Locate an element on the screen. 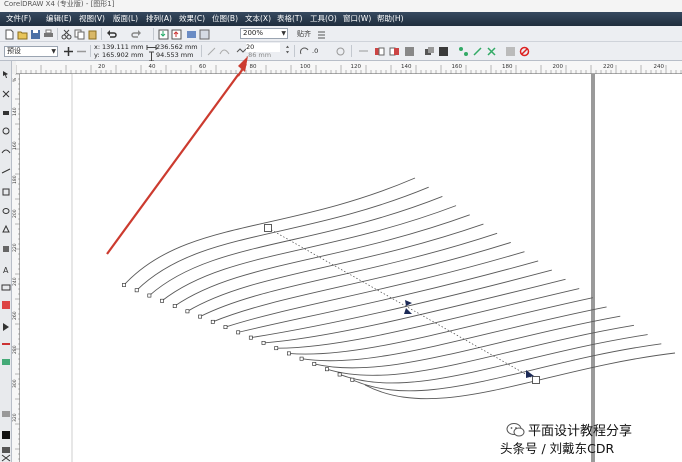 The image size is (682, 462). snap-options-icon is located at coordinates (321, 34).